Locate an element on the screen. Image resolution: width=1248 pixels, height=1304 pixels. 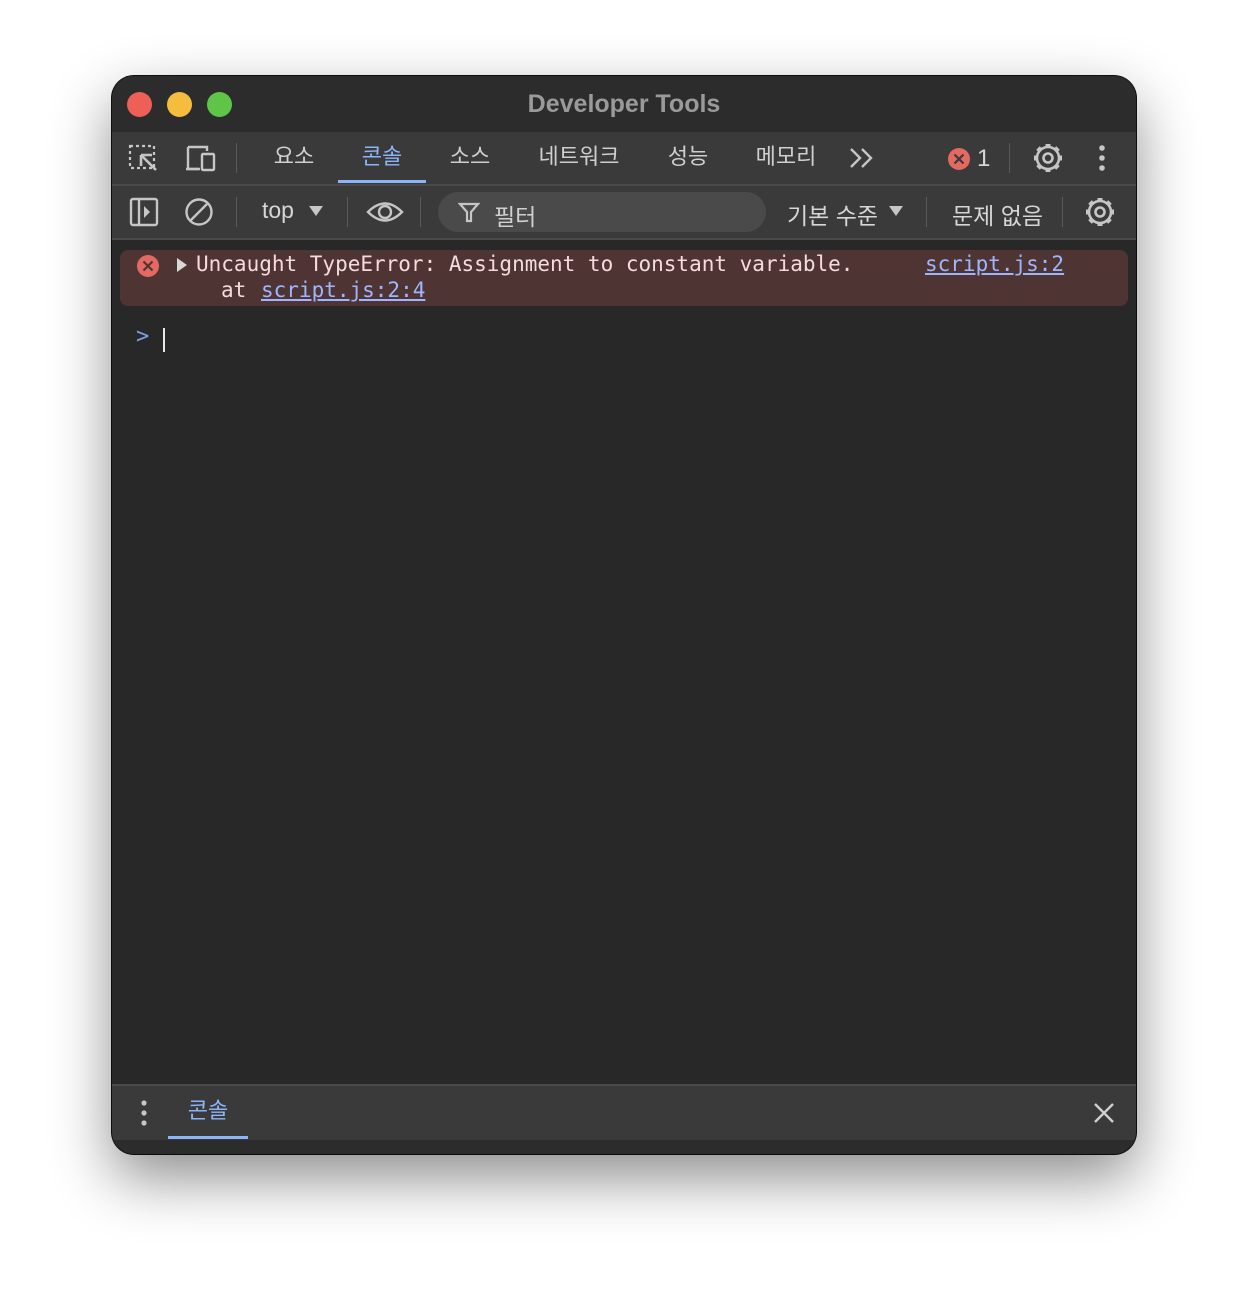
more-options-icon is located at coordinates (1102, 161).